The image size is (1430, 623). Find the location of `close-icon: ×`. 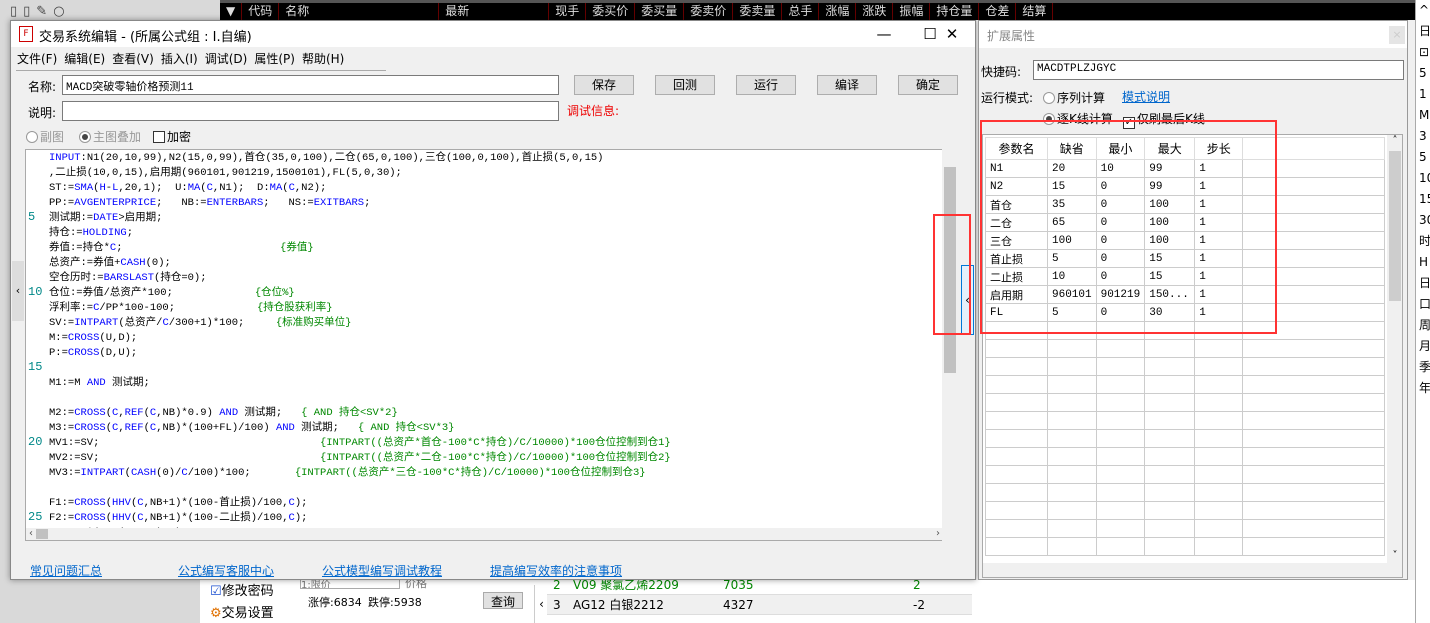

close-icon: × is located at coordinates (1397, 35).